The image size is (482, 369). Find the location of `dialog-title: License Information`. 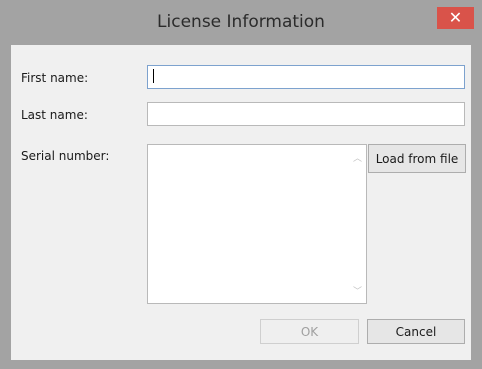

dialog-title: License Information is located at coordinates (241, 22).